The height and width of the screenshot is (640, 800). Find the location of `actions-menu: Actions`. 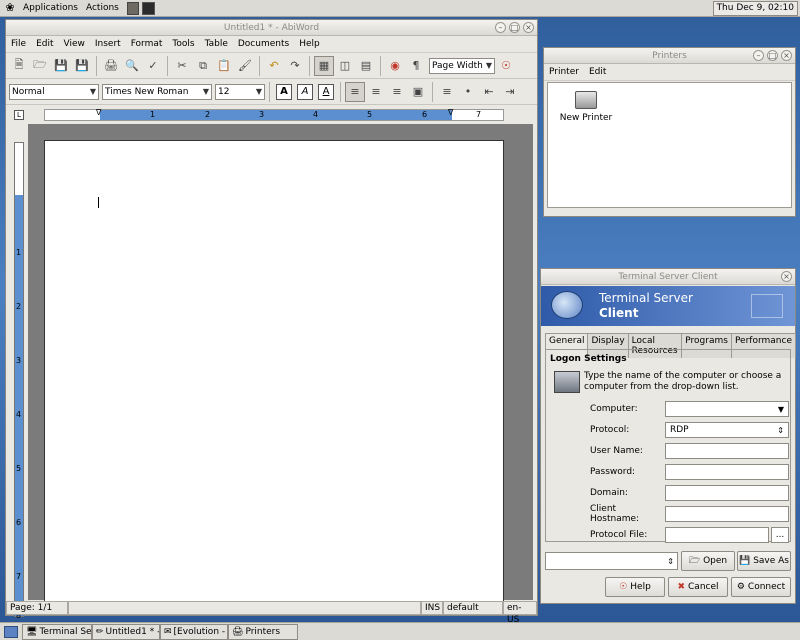

actions-menu: Actions is located at coordinates (102, 8).